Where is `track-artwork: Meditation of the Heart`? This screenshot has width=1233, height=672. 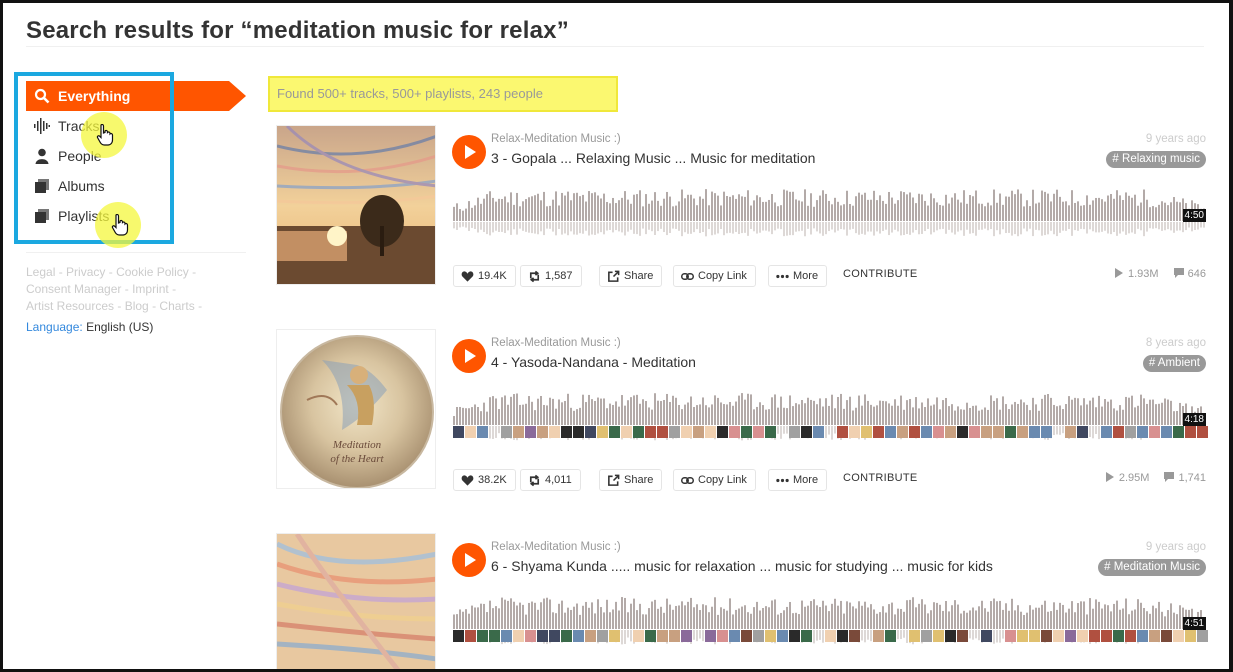
track-artwork: Meditation of the Heart is located at coordinates (356, 409).